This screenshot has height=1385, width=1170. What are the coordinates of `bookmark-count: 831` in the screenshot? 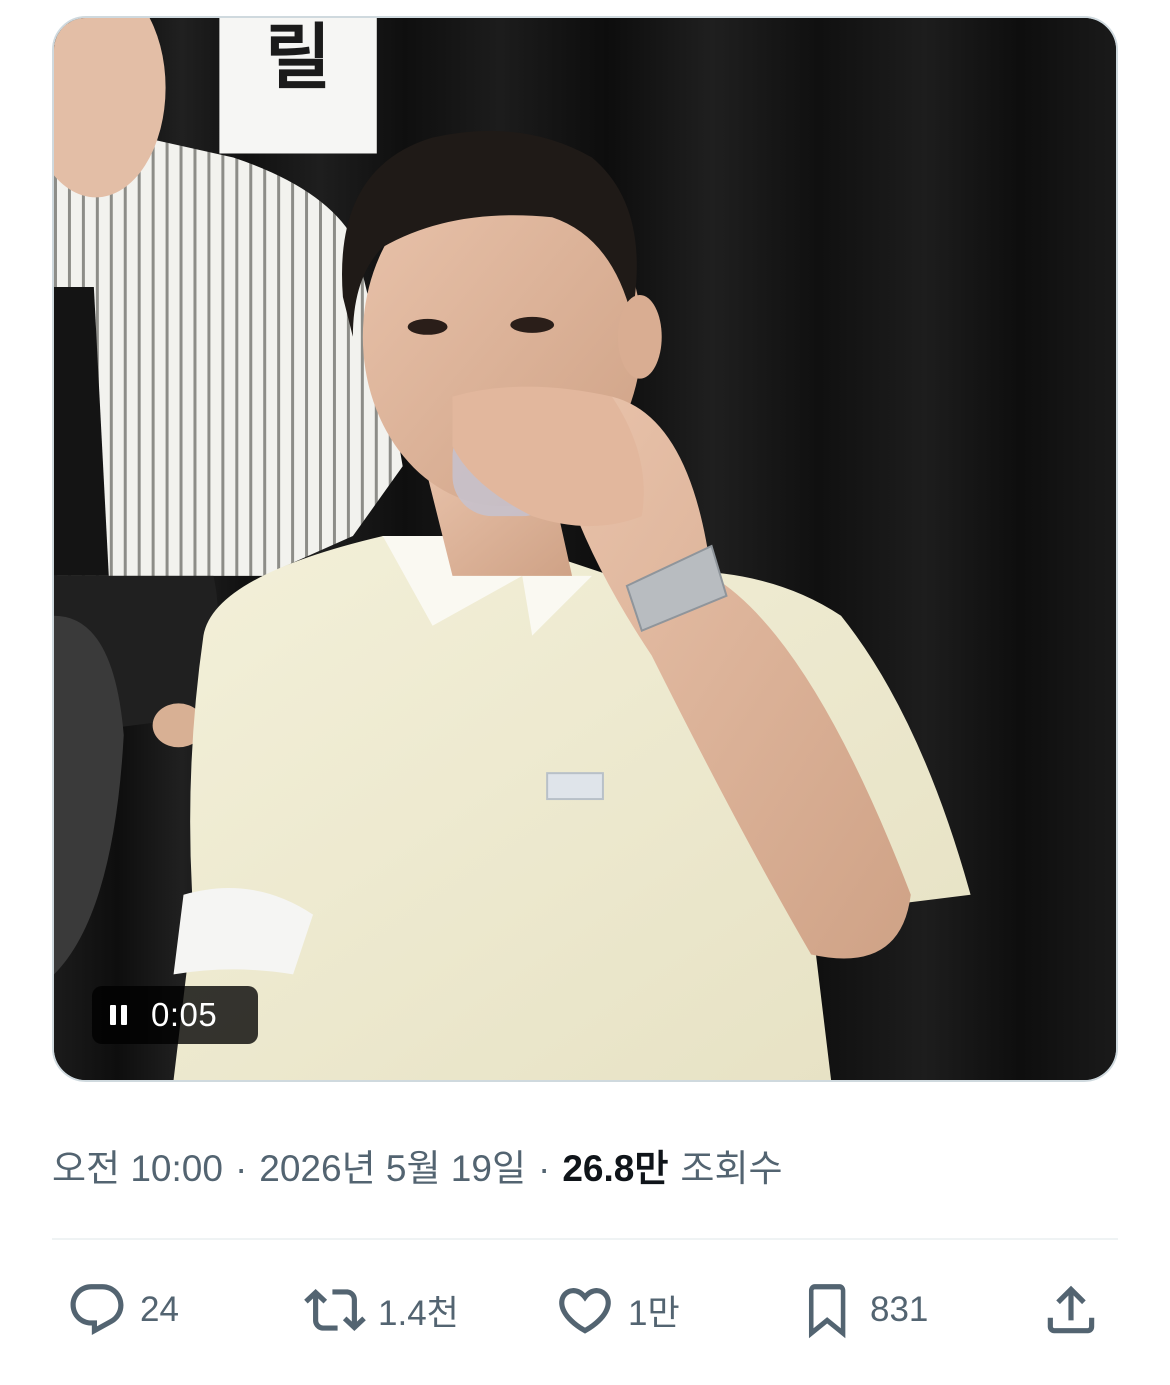 It's located at (899, 1309).